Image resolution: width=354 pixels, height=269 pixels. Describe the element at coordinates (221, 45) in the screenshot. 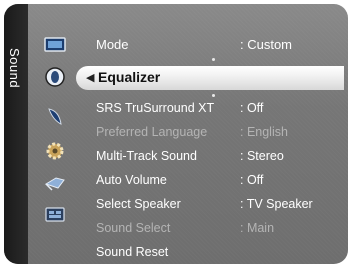

I see `menu-row-mode: Mode : Custom` at that location.